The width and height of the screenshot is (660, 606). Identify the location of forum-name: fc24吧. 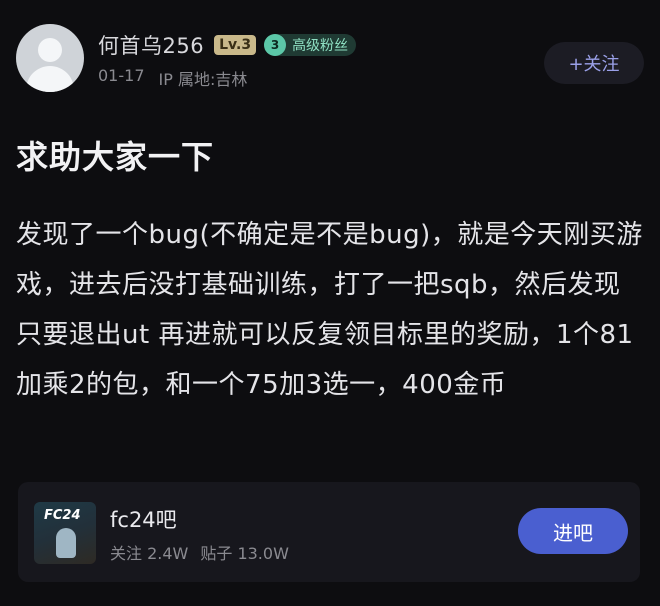
(143, 519).